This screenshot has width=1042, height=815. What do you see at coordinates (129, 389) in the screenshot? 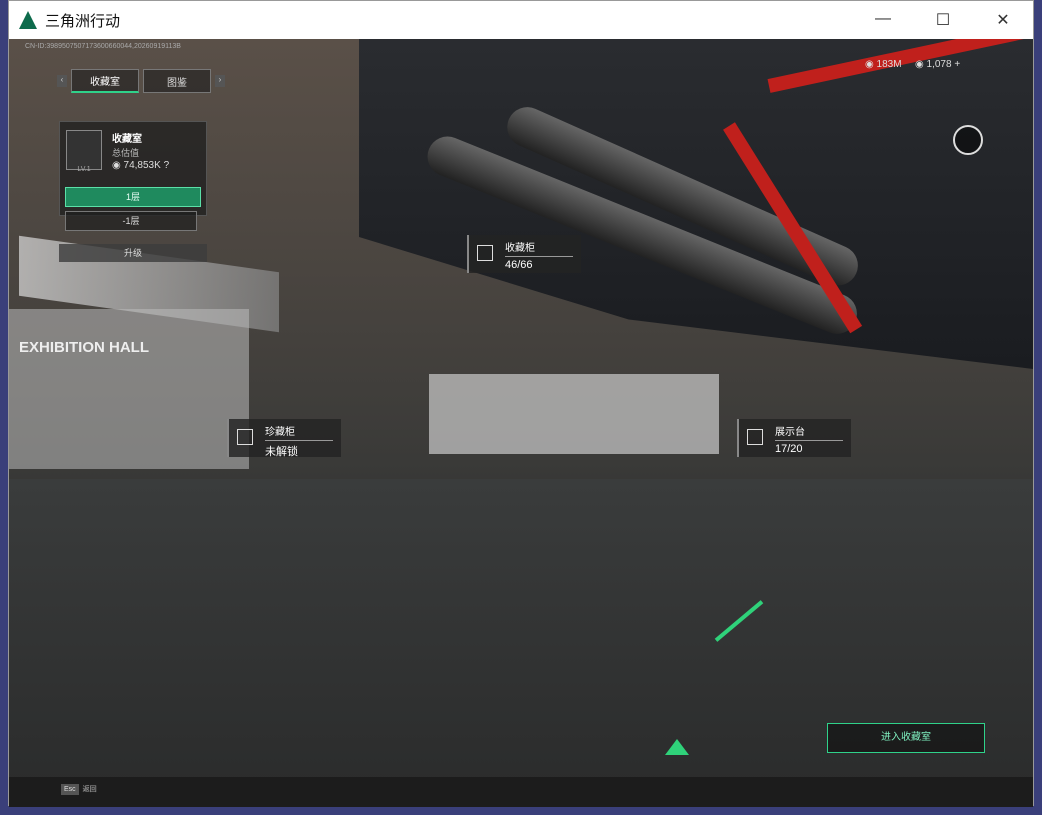
I see `exhibition-wall` at bounding box center [129, 389].